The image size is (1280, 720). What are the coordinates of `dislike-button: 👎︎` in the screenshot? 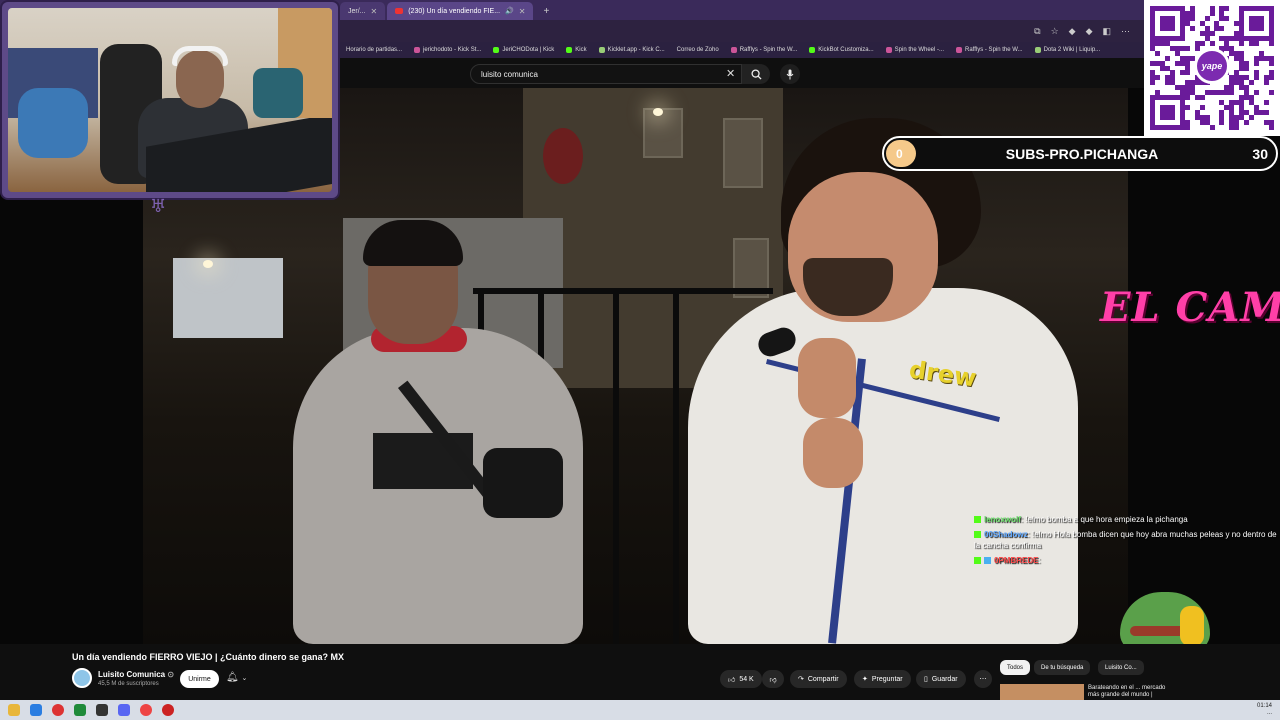 It's located at (773, 679).